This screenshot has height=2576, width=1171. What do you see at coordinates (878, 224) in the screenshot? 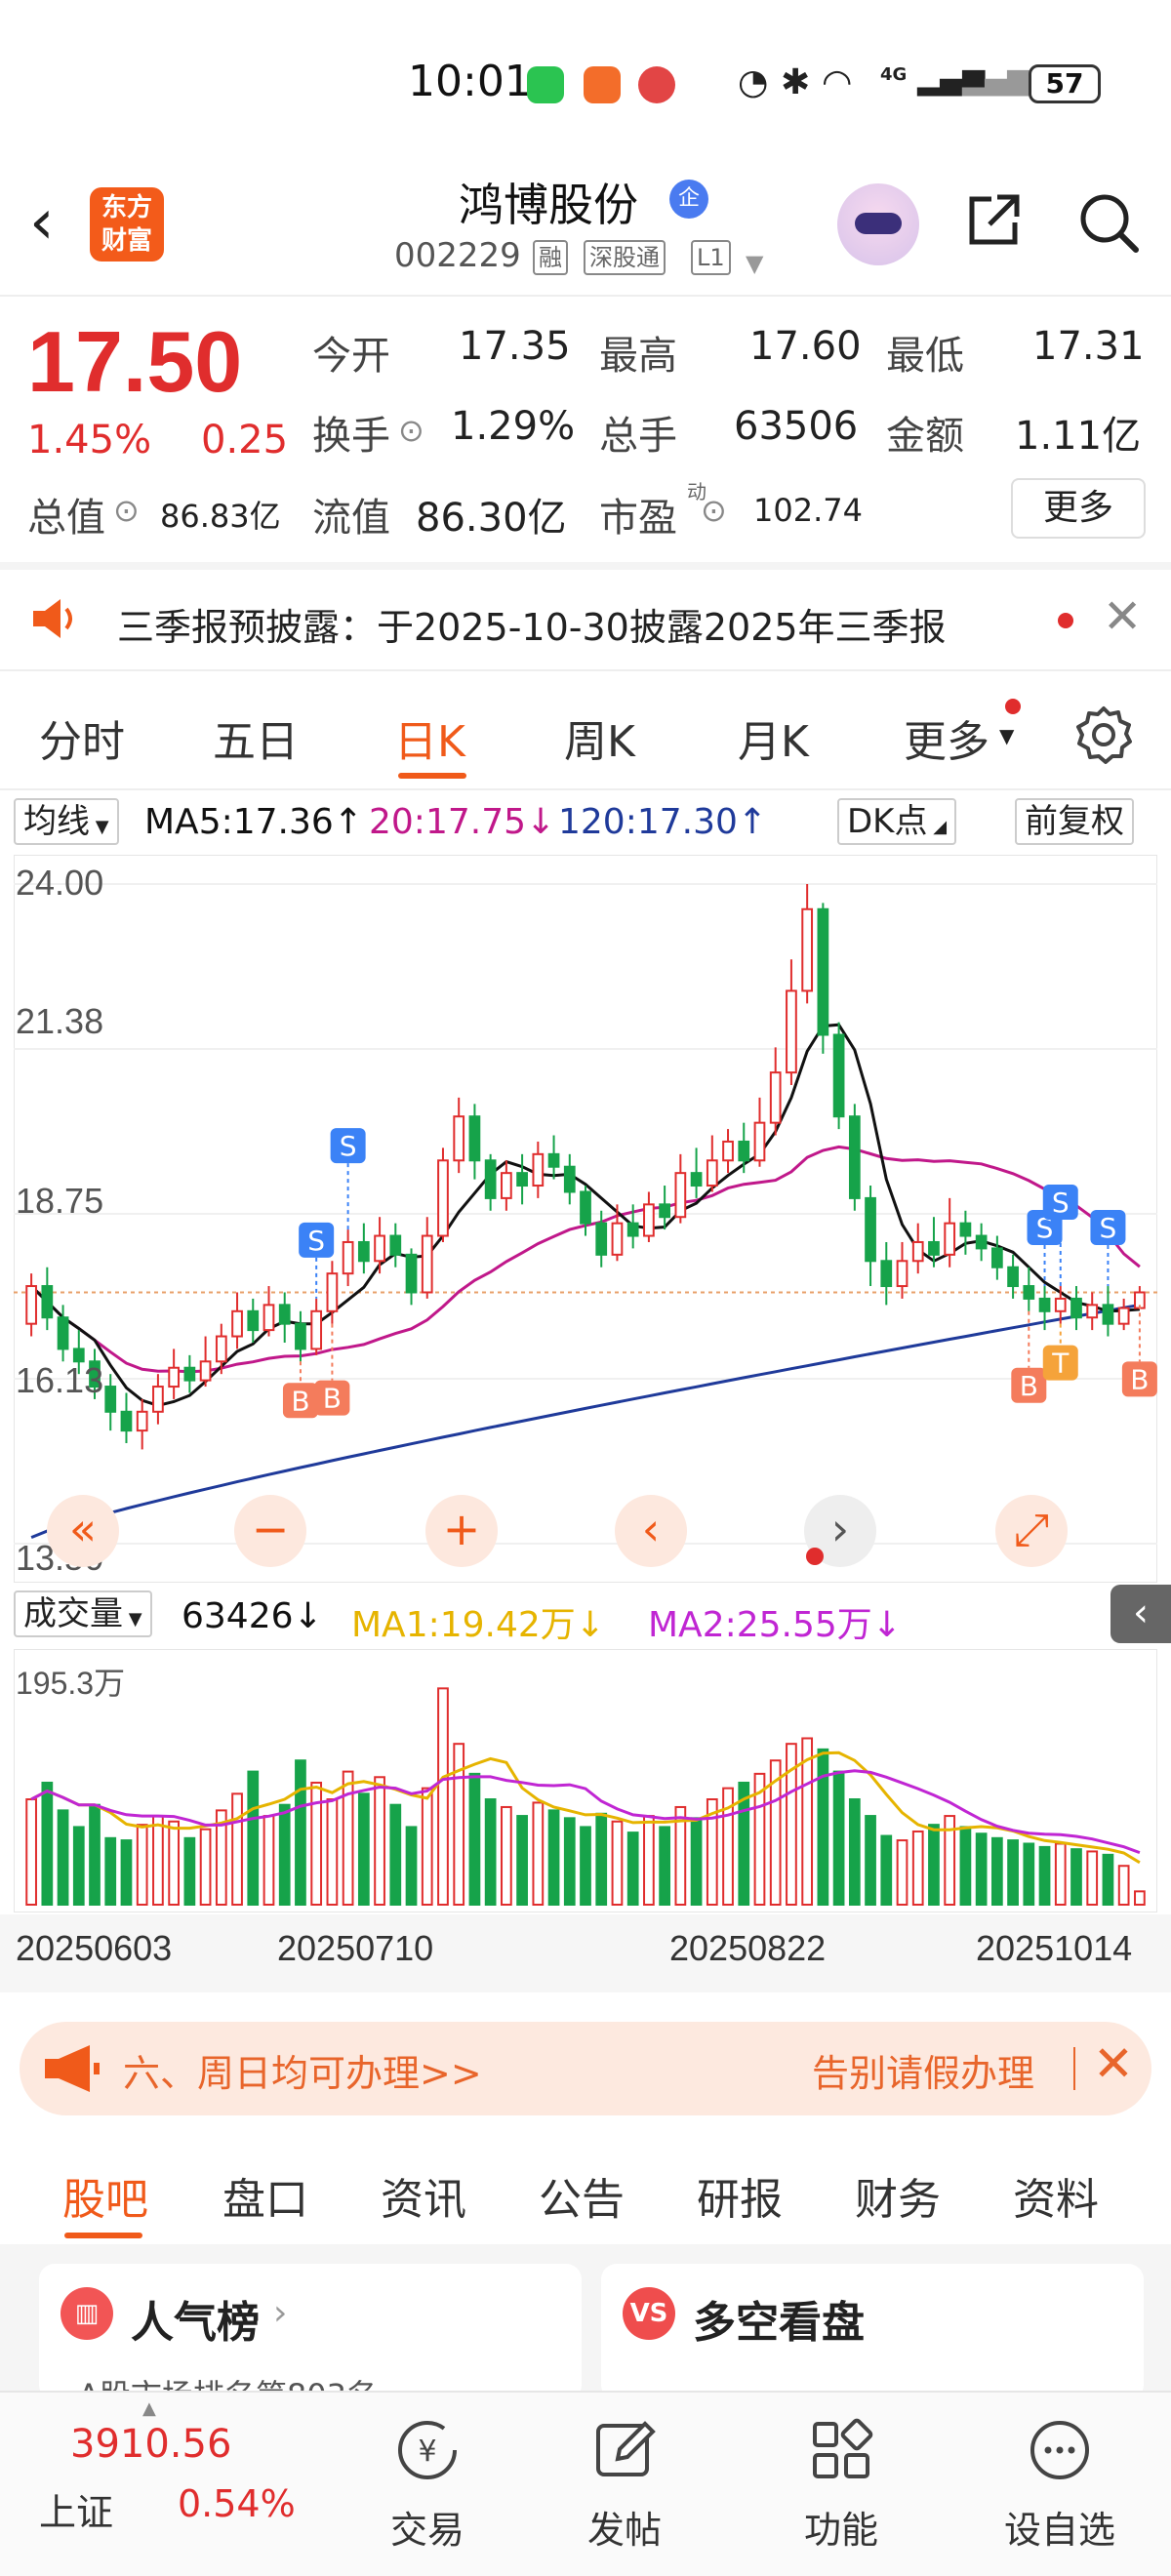
I see `assistant-robot-icon` at bounding box center [878, 224].